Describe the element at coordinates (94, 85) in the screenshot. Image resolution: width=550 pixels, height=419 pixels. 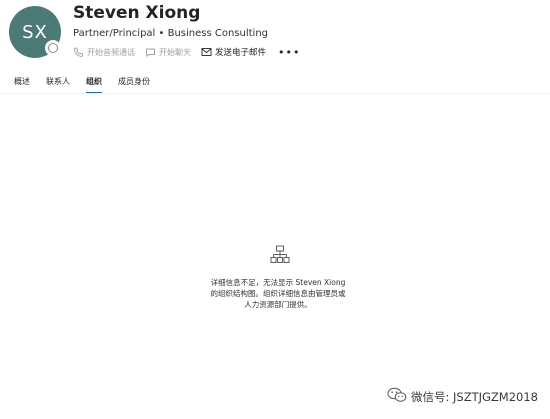
I see `tab-organization: 组织` at that location.